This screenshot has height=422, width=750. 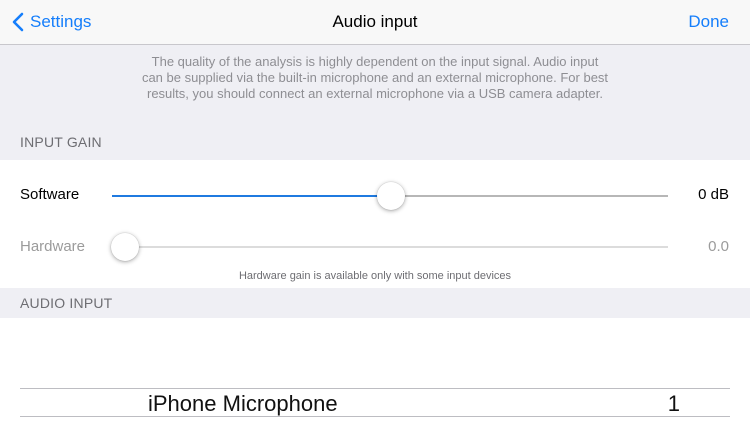 What do you see at coordinates (50, 194) in the screenshot?
I see `software-gain-label: Software` at bounding box center [50, 194].